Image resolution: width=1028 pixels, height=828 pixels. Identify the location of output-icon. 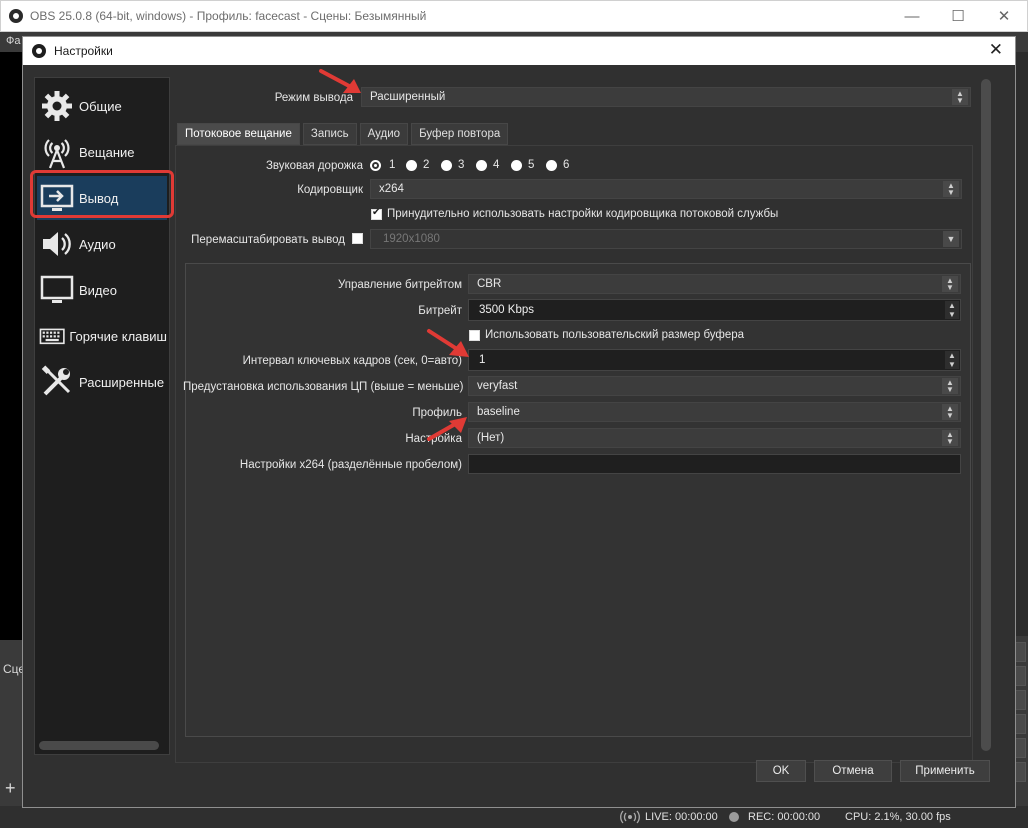
(57, 197).